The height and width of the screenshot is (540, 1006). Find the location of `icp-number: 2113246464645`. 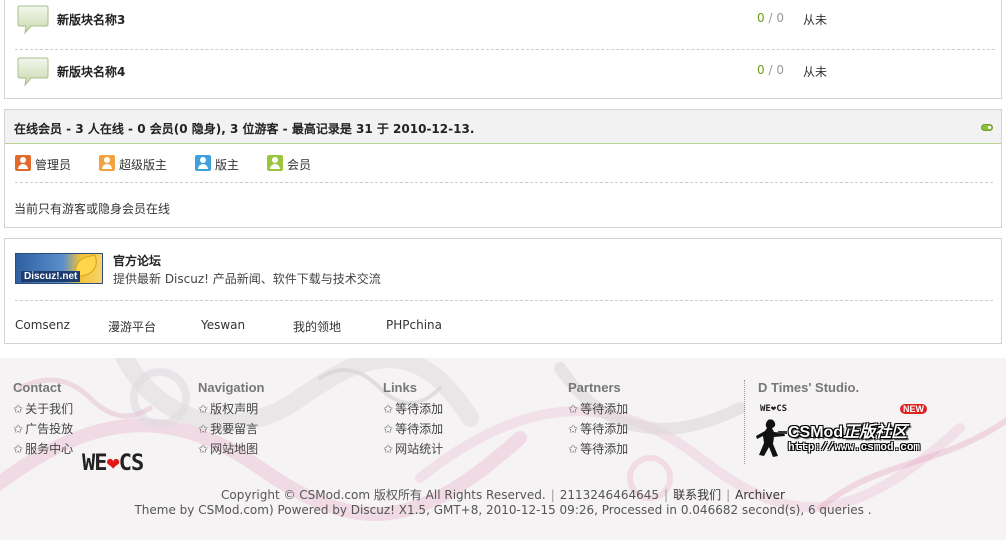

icp-number: 2113246464645 is located at coordinates (609, 495).